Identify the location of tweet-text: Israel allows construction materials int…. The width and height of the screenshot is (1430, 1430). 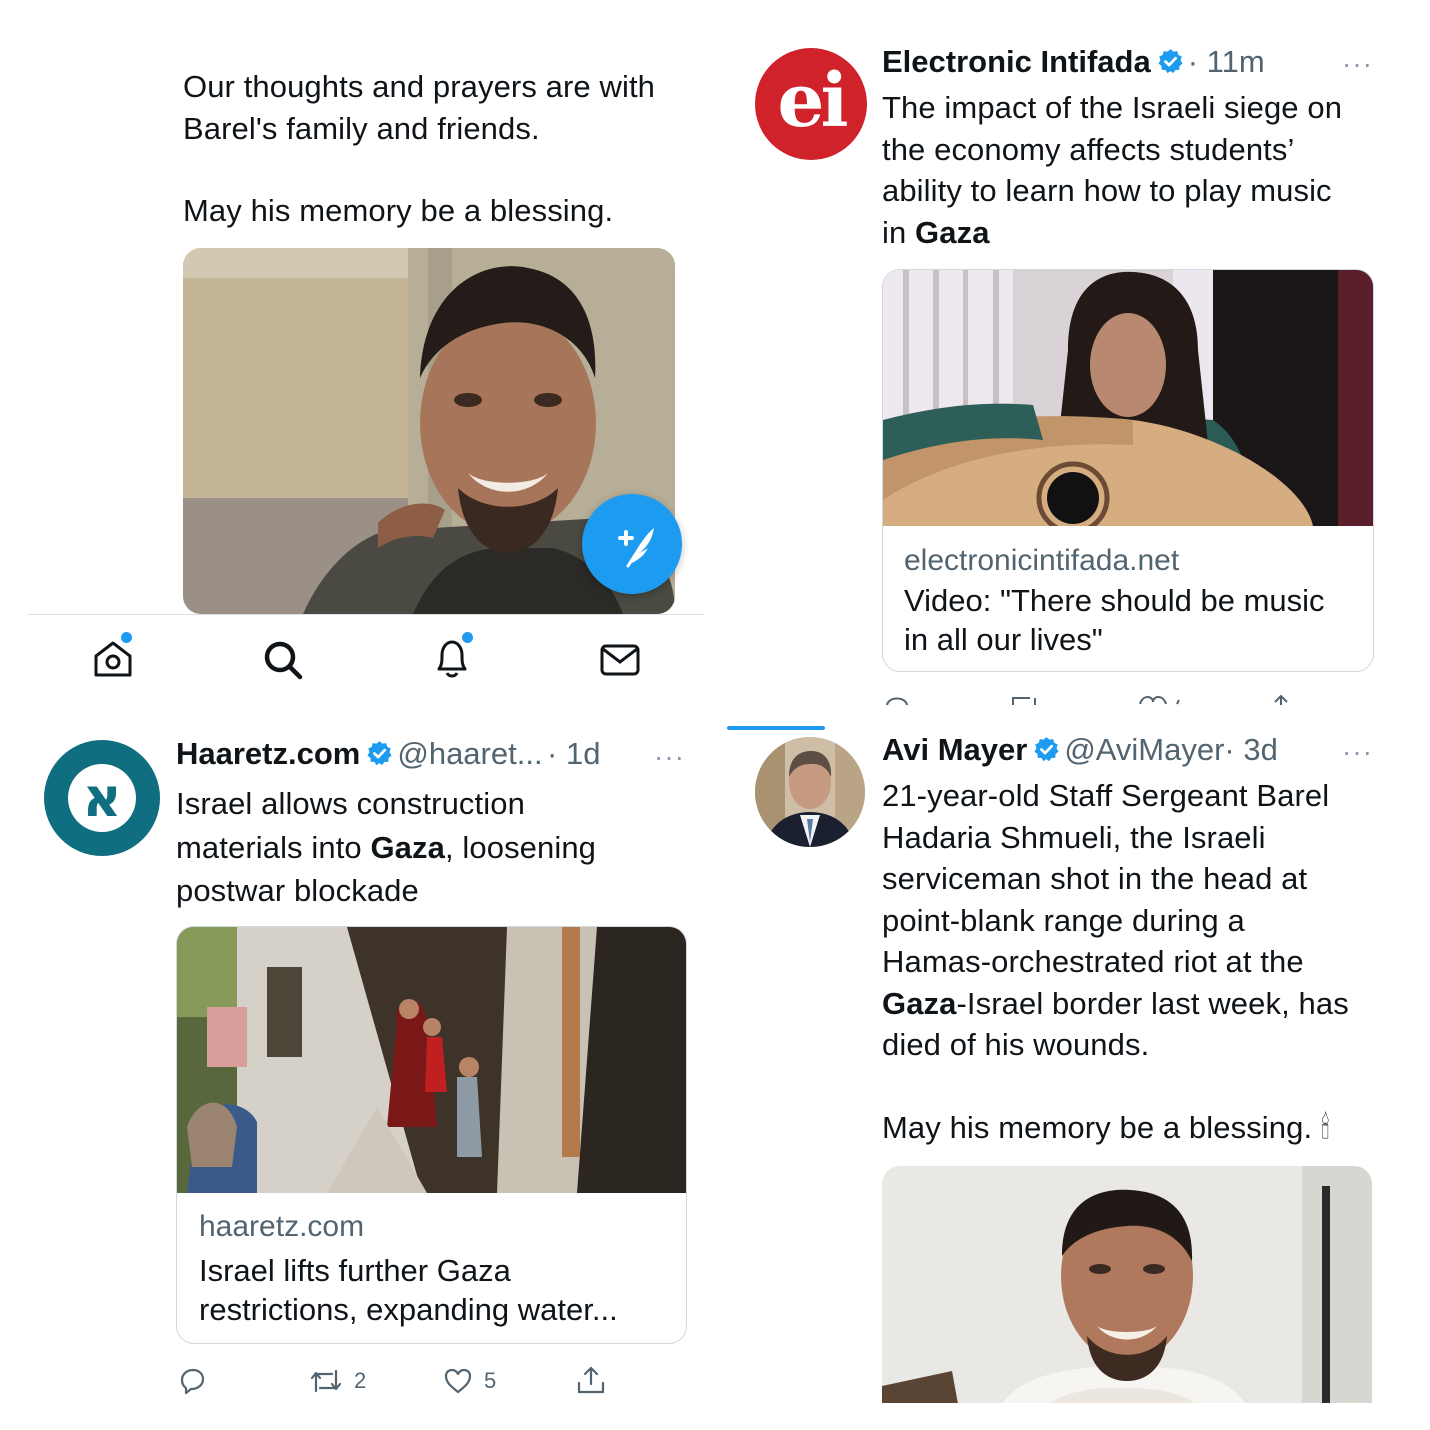
(386, 847).